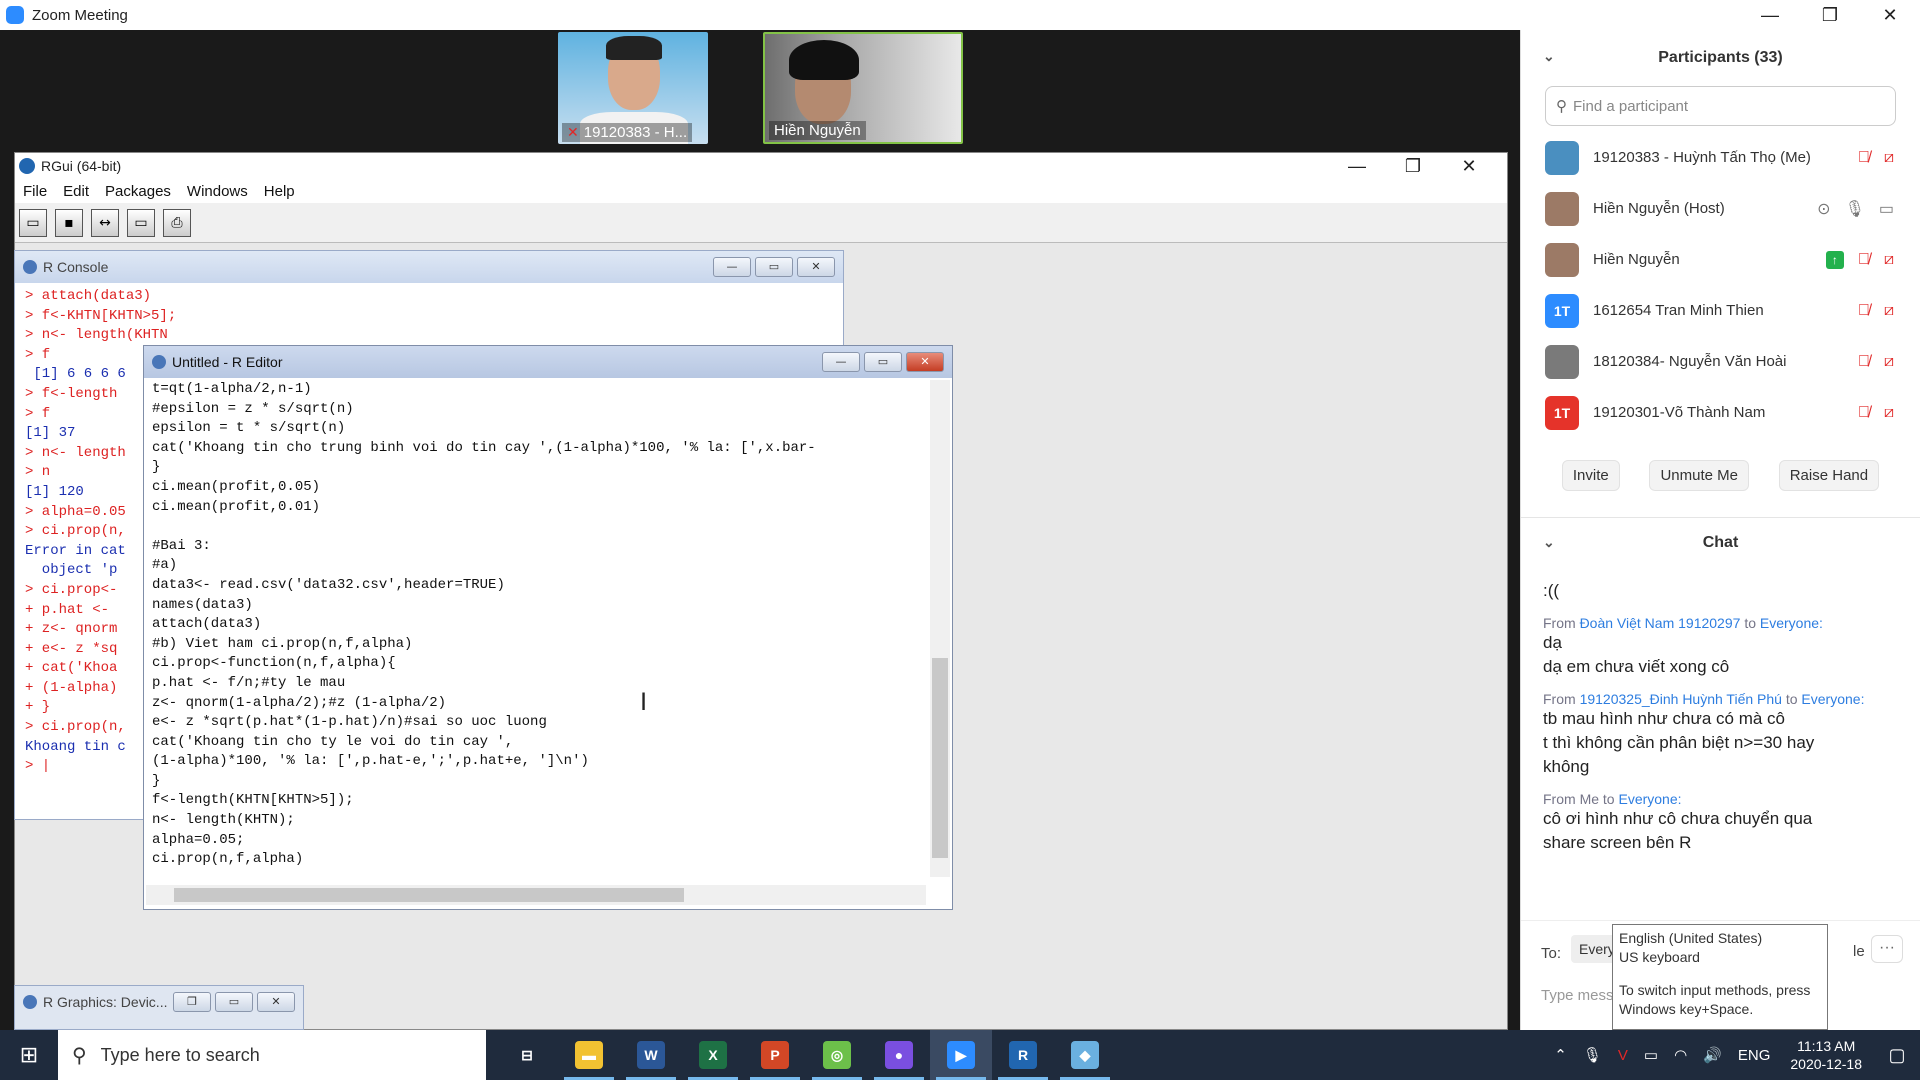 The height and width of the screenshot is (1080, 1920). What do you see at coordinates (961, 1055) in the screenshot?
I see `zoom-taskbar-icon: ▶` at bounding box center [961, 1055].